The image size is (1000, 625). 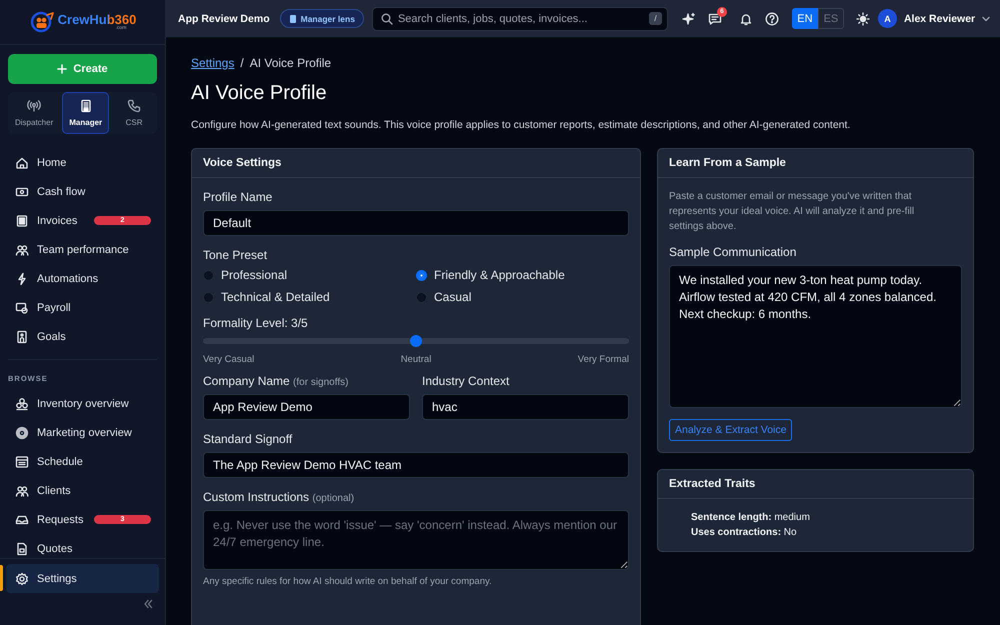 What do you see at coordinates (82, 249) in the screenshot?
I see `sidebar-item: Team performance` at bounding box center [82, 249].